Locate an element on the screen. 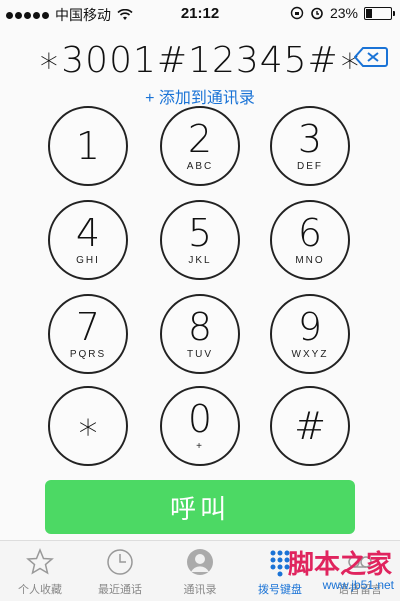 The width and height of the screenshot is (400, 601). keypad-key: 1 is located at coordinates (88, 146).